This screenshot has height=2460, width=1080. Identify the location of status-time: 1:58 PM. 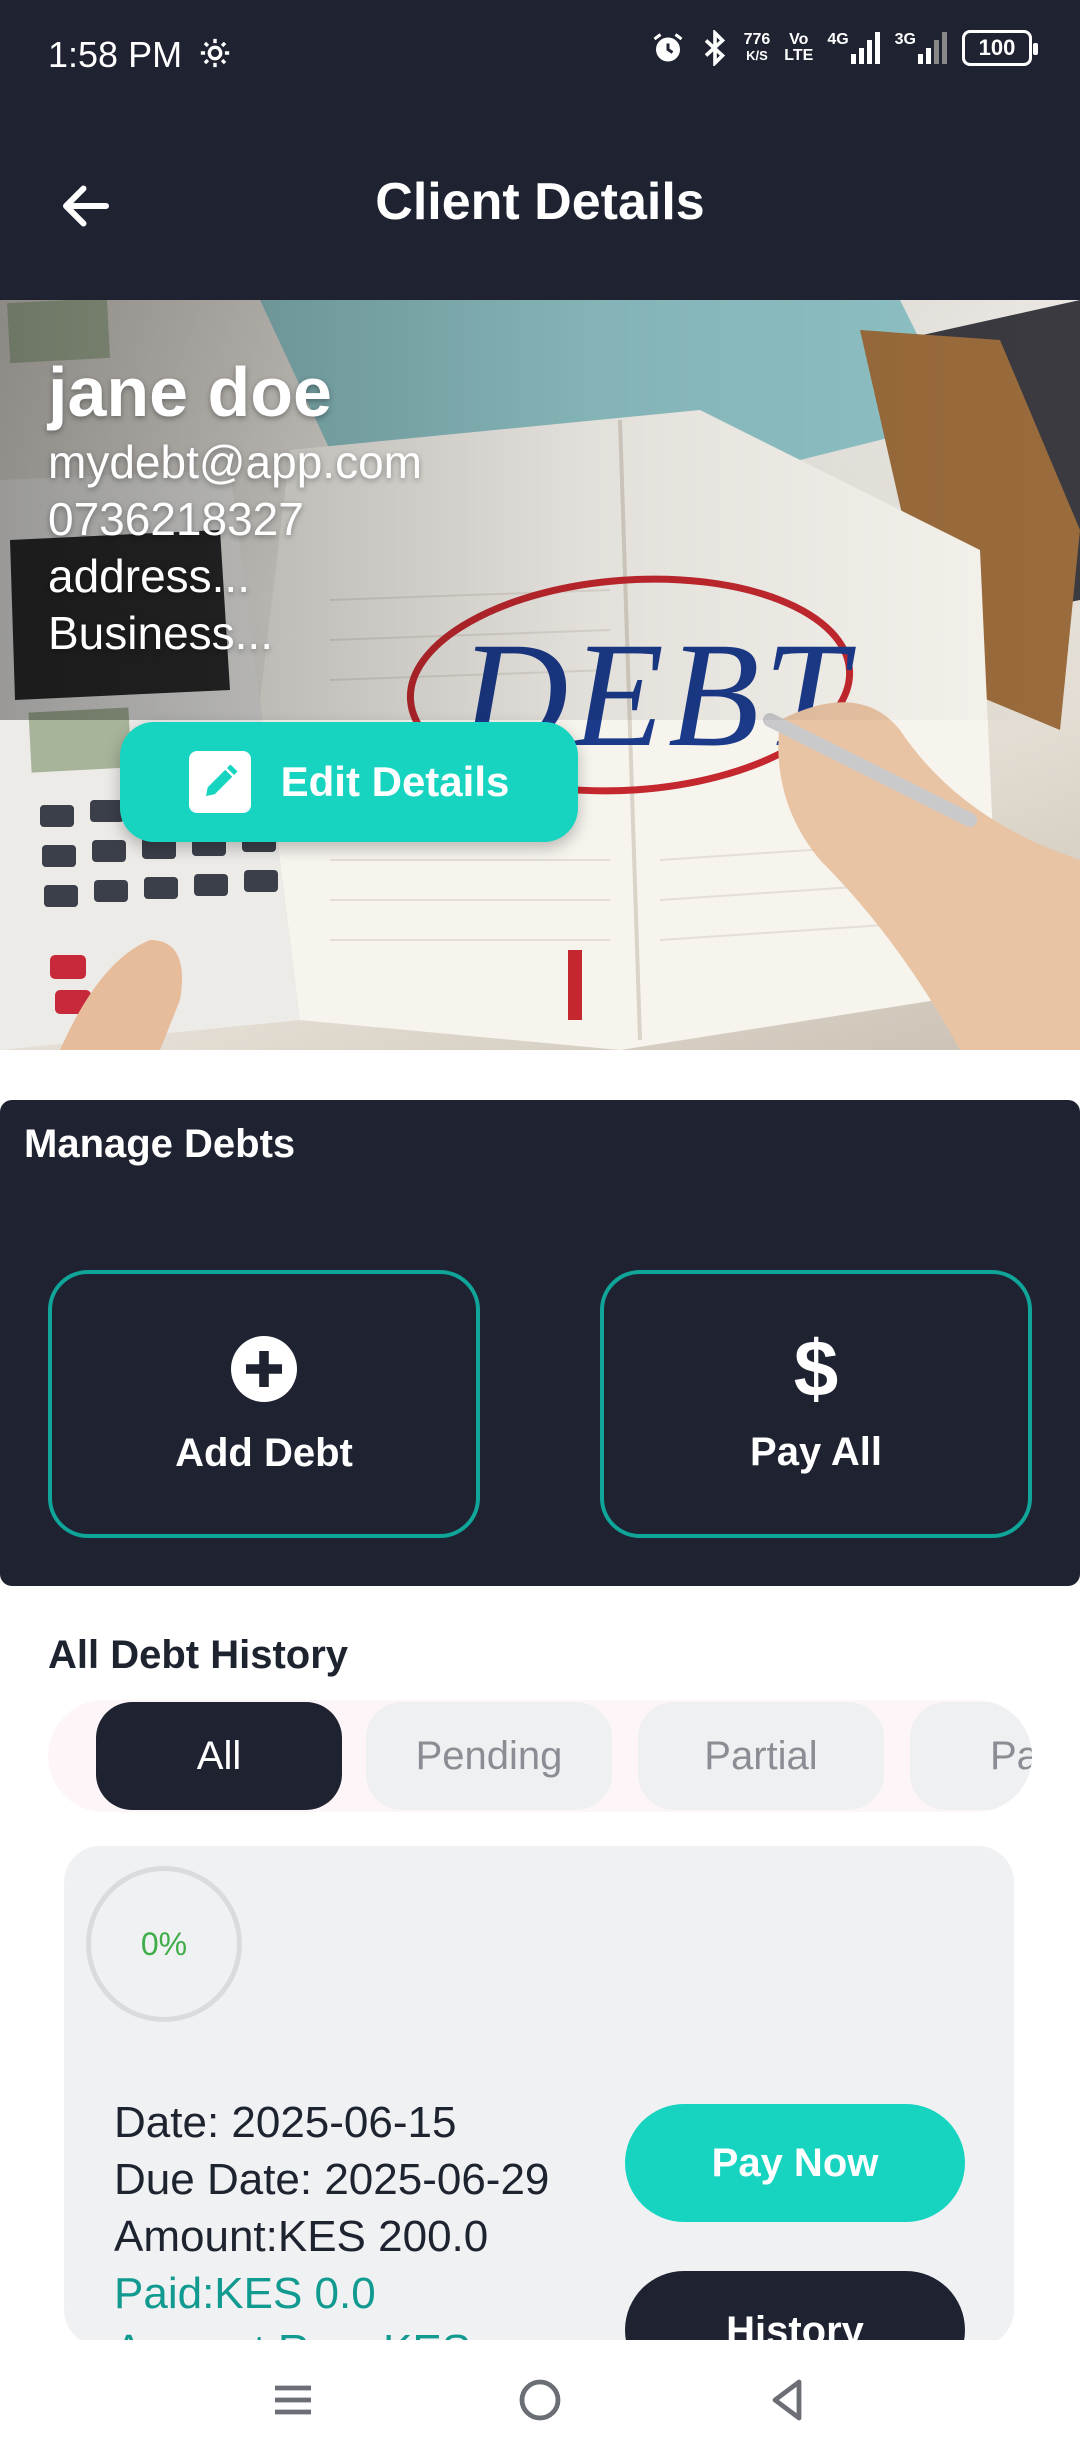
(115, 54).